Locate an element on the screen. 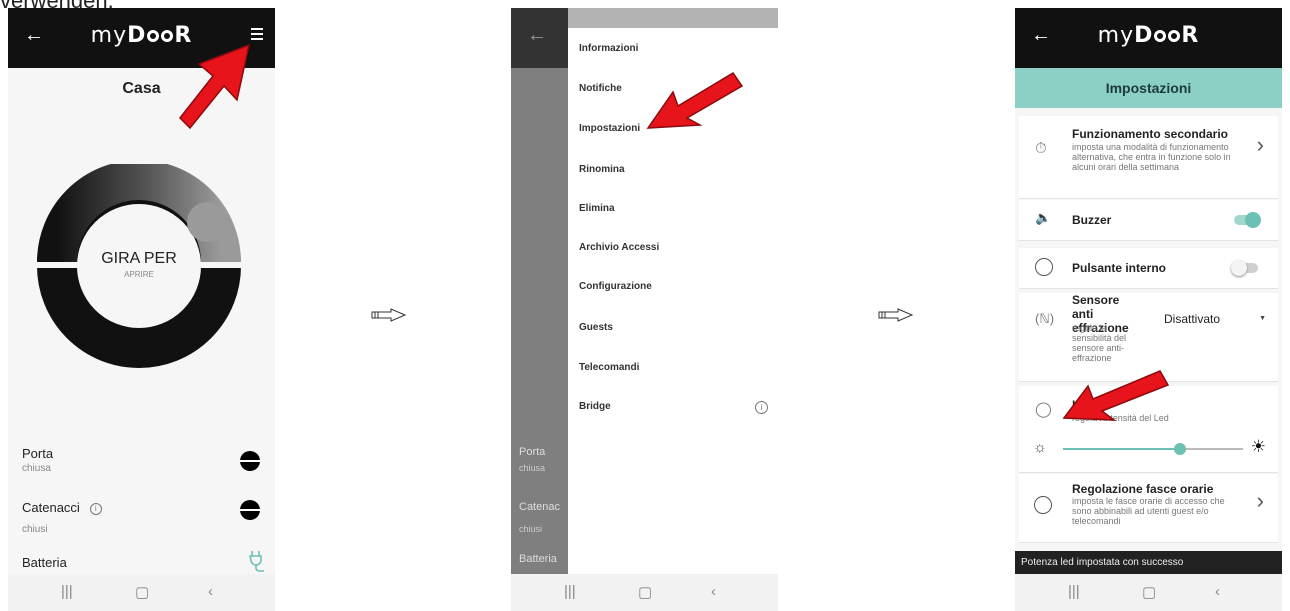 The width and height of the screenshot is (1290, 611). menu-item-notifiche: Notifiche is located at coordinates (600, 88).